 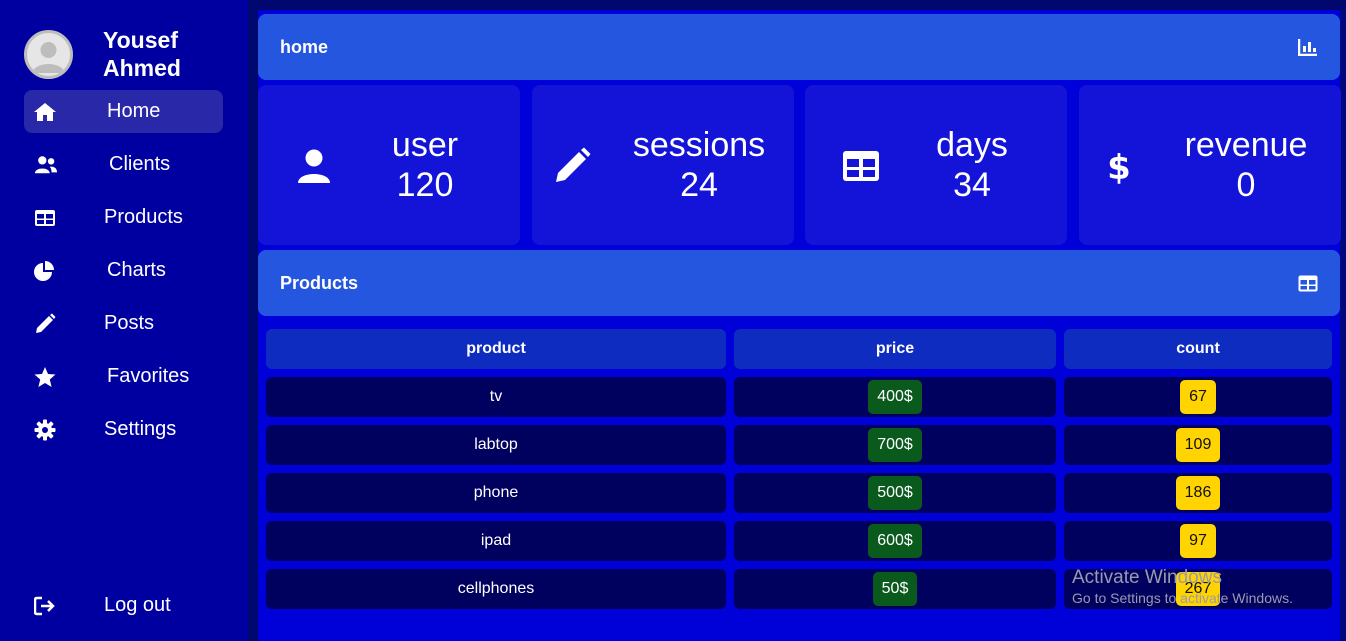 I want to click on sidebar-item-label: Home, so click(x=134, y=111).